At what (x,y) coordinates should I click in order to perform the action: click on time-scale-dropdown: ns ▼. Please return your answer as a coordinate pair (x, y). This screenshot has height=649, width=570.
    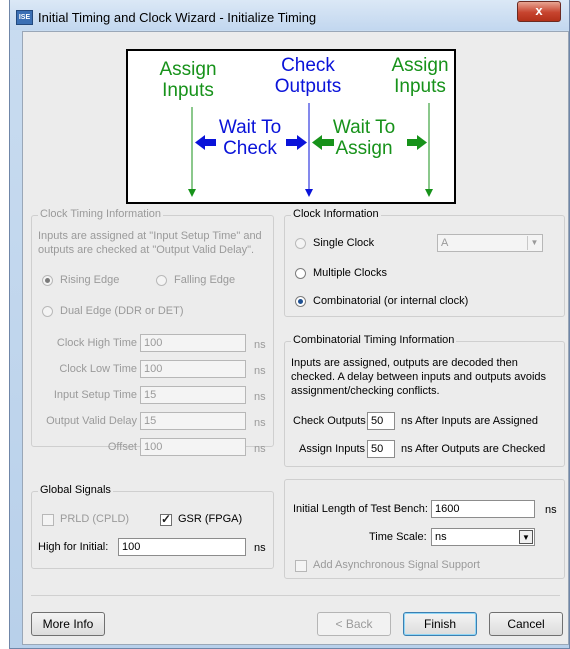
    Looking at the image, I should click on (483, 537).